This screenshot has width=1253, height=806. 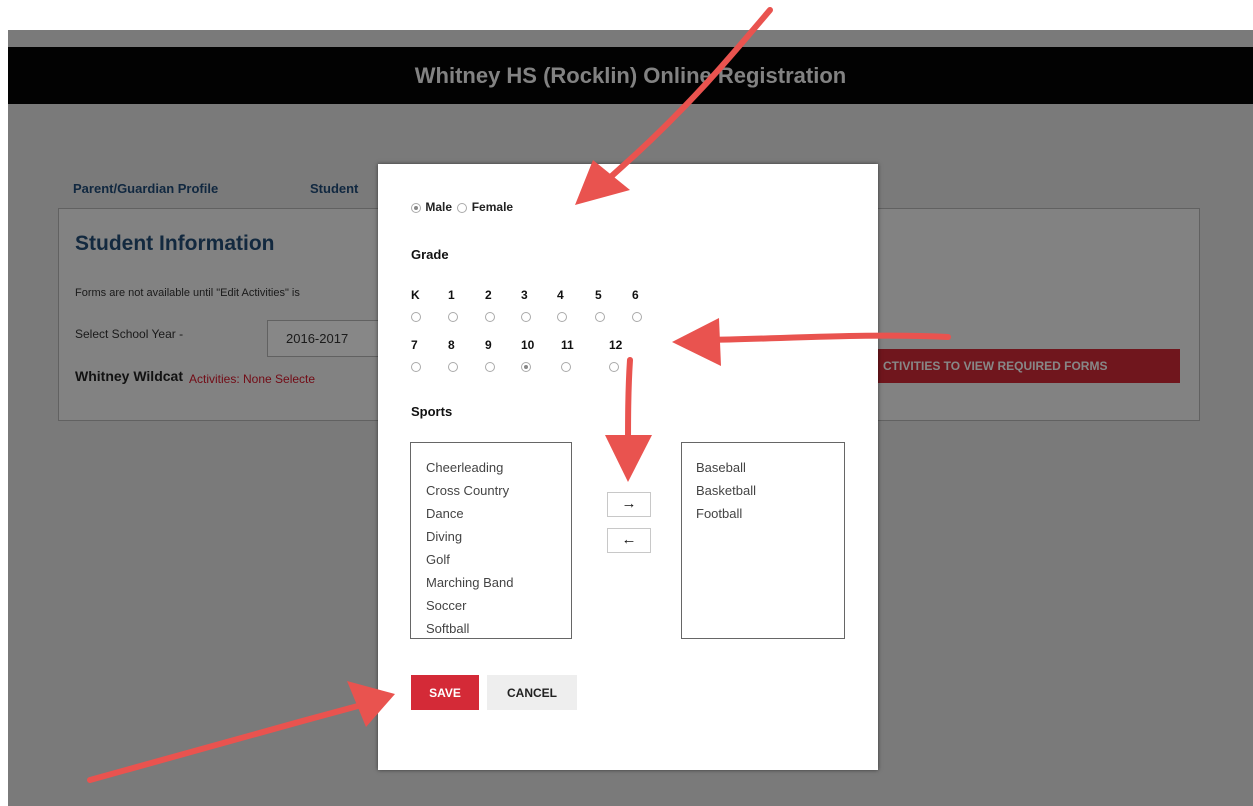 What do you see at coordinates (598, 295) in the screenshot?
I see `grade-label-5: 5` at bounding box center [598, 295].